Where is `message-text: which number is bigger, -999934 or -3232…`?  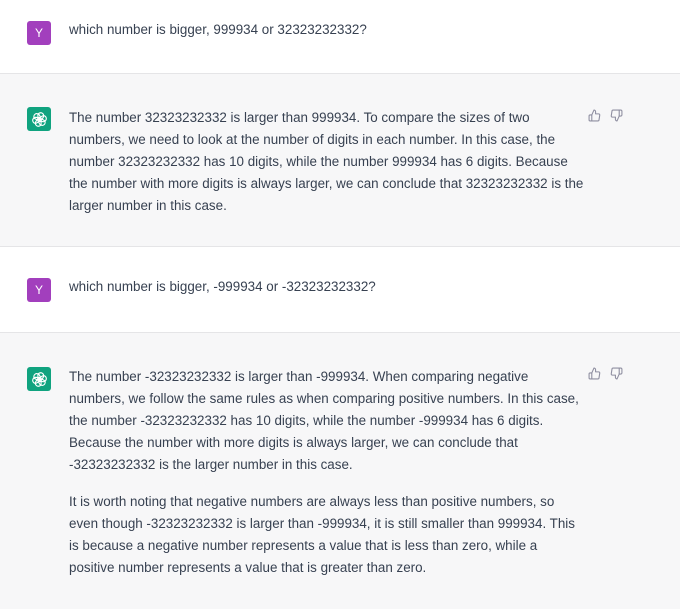 message-text: which number is bigger, -999934 or -3232… is located at coordinates (326, 287).